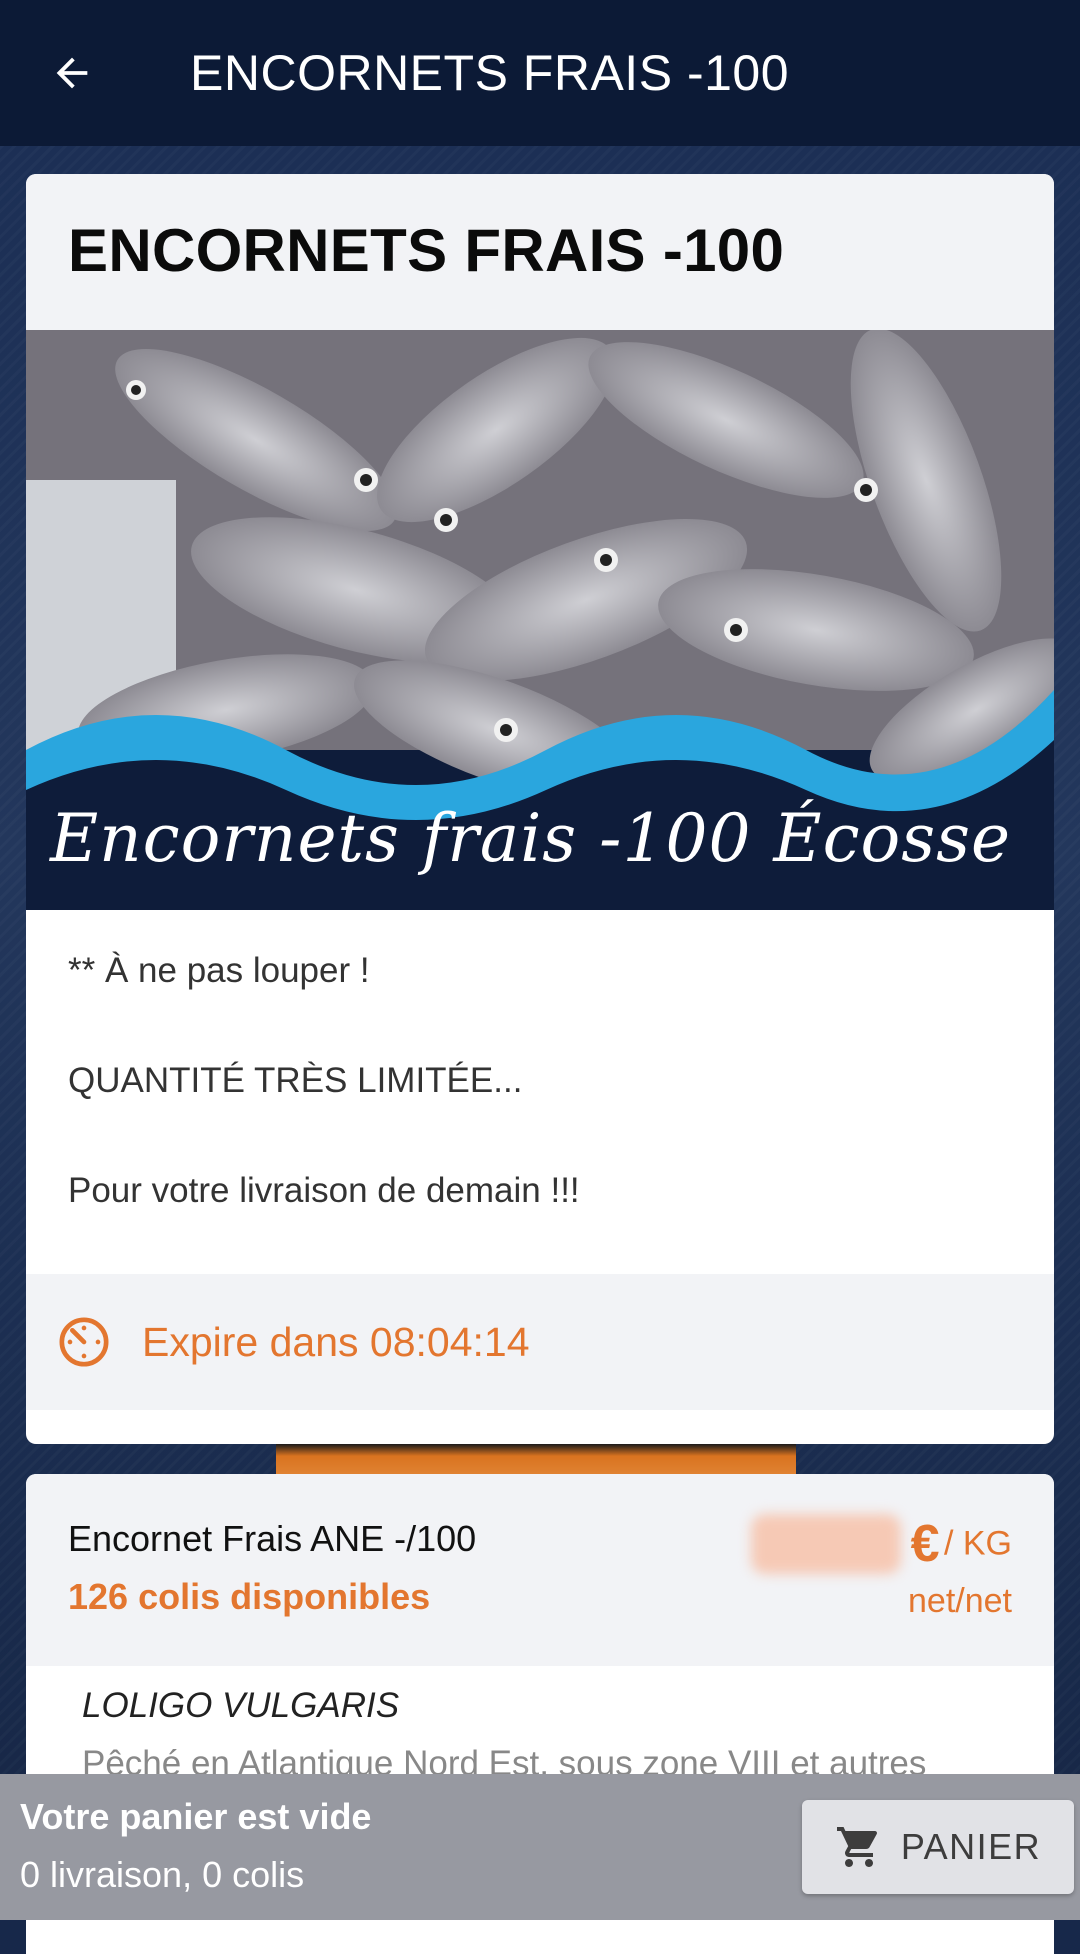 This screenshot has height=1954, width=1080. I want to click on cart-button: PANIER, so click(938, 1847).